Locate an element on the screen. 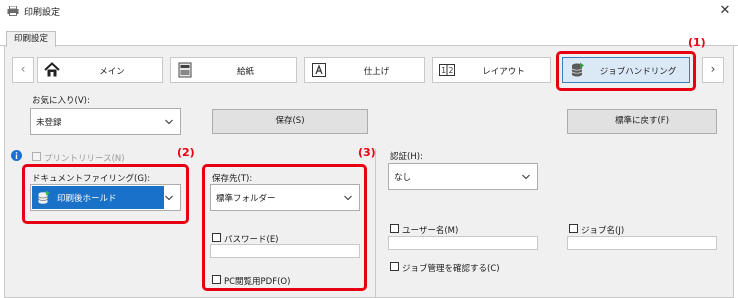 The height and width of the screenshot is (298, 738). user-name-input is located at coordinates (463, 243).